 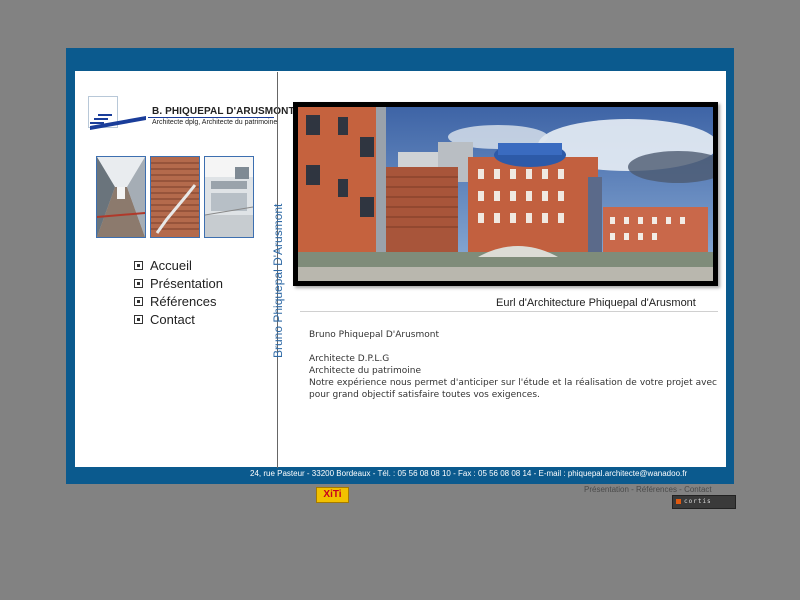 I want to click on nav-label: Présentation, so click(x=186, y=283).